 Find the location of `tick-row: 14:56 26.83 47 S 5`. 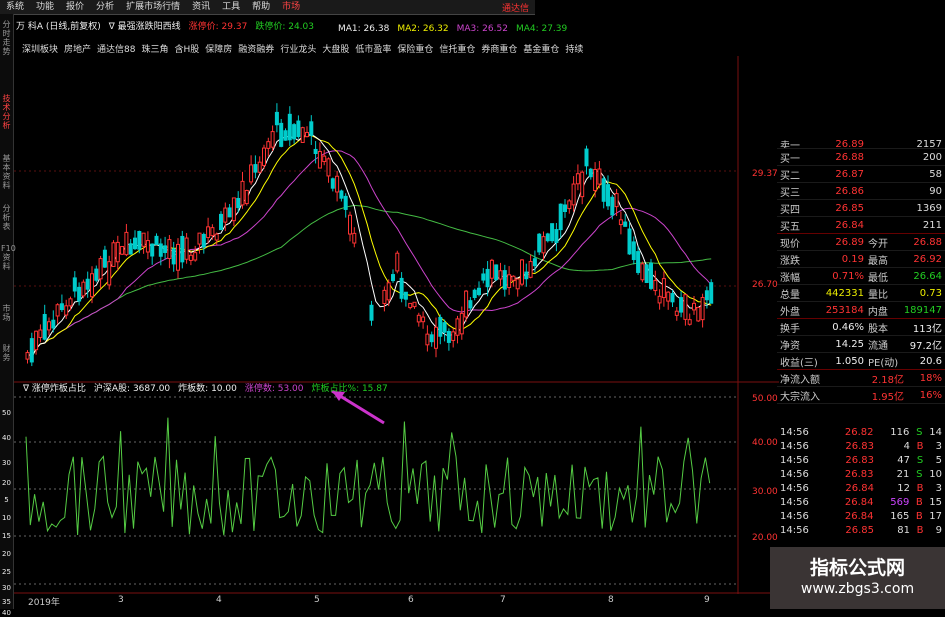

tick-row: 14:56 26.83 47 S 5 is located at coordinates (861, 460).